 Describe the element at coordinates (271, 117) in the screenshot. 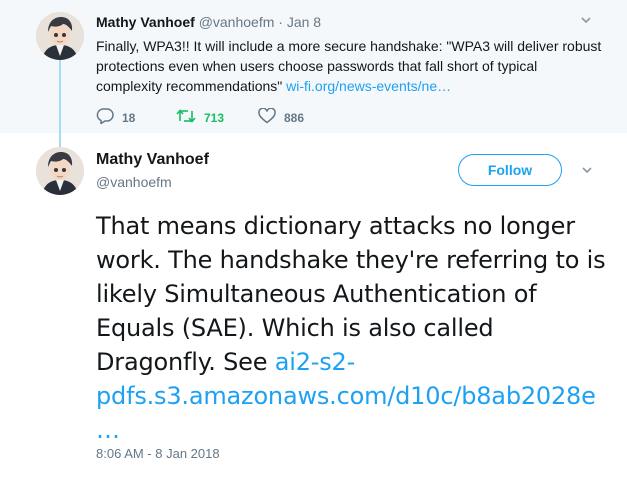

I see `heart-icon` at that location.